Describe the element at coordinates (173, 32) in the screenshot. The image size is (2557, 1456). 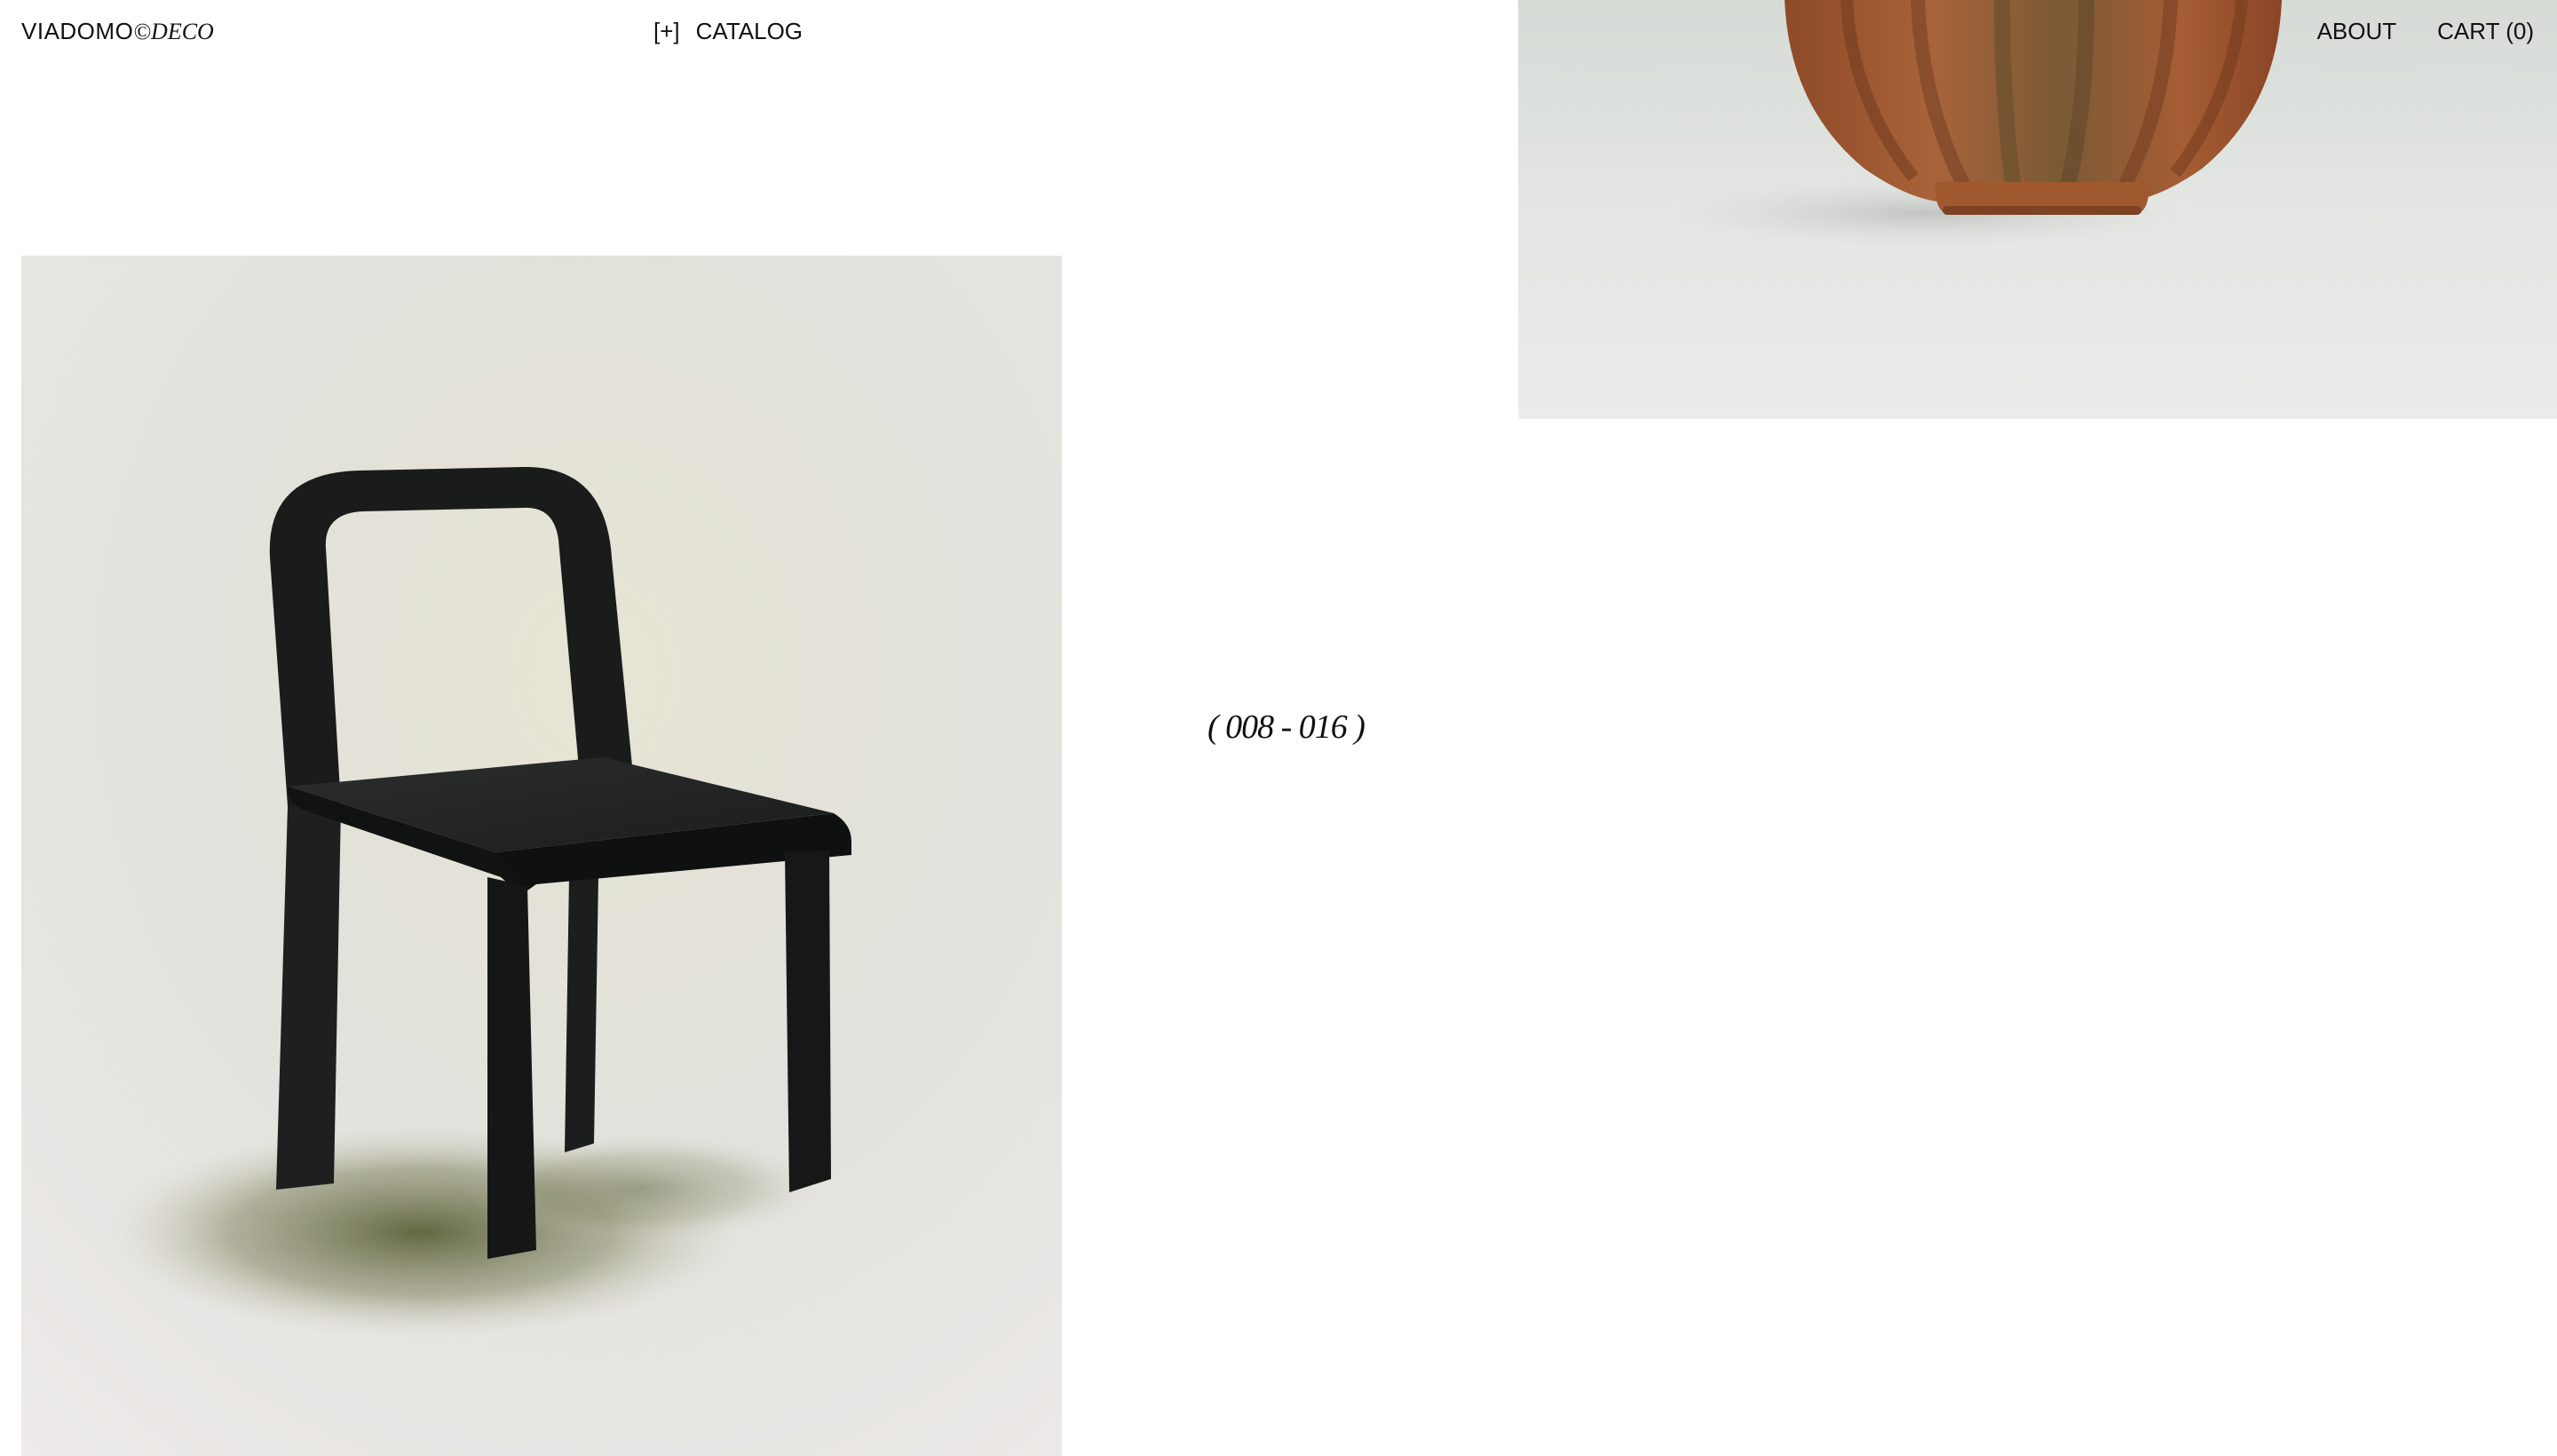
I see `logo-sub: ©DECO` at that location.